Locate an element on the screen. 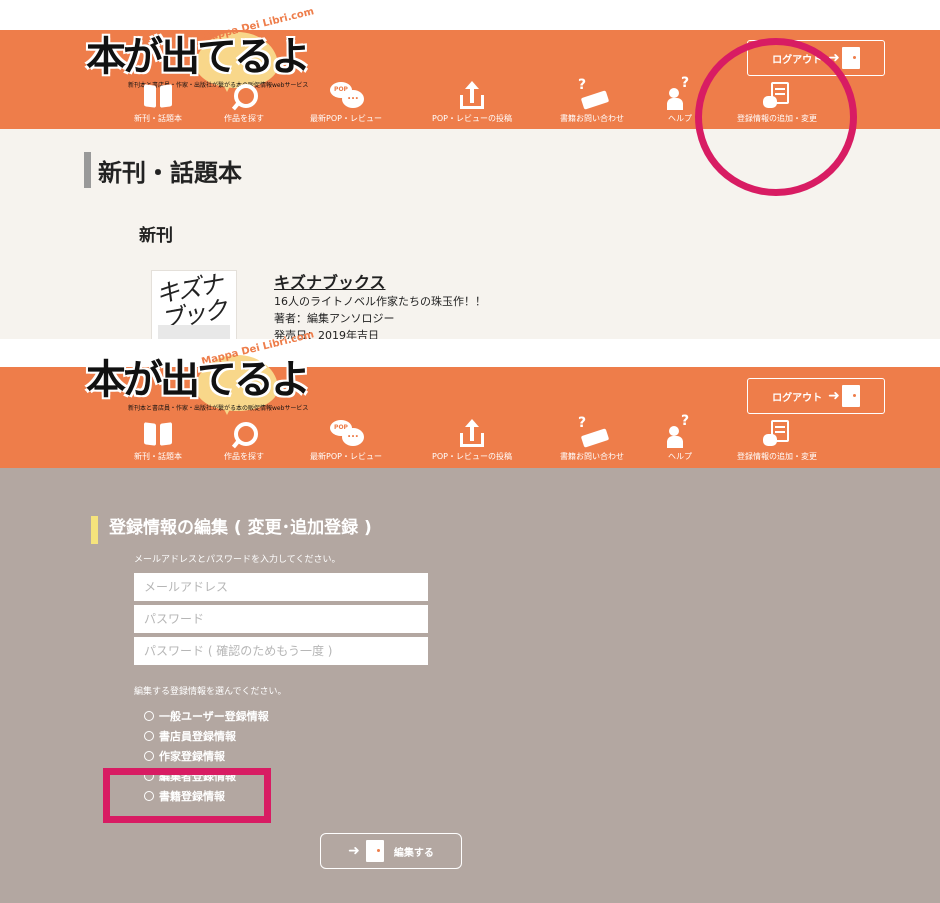  logout-label: ログアウト is located at coordinates (797, 398).